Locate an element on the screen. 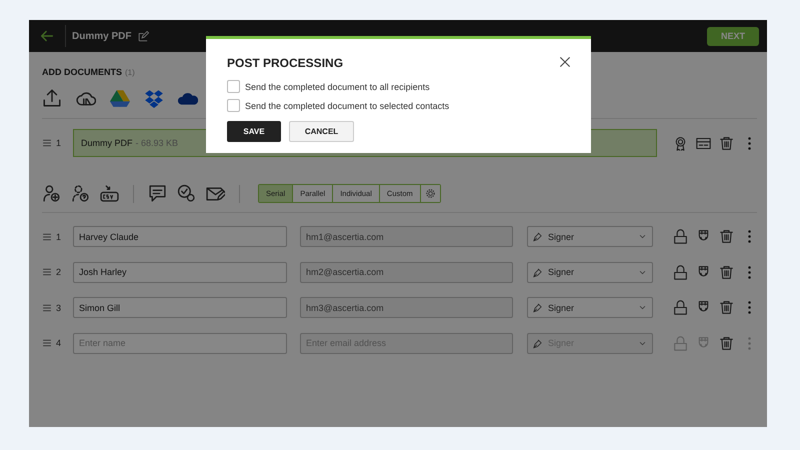 This screenshot has width=800, height=450. save-button: SAVE is located at coordinates (254, 131).